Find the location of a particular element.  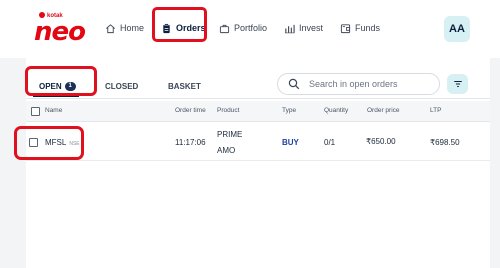

filter-button is located at coordinates (457, 84).